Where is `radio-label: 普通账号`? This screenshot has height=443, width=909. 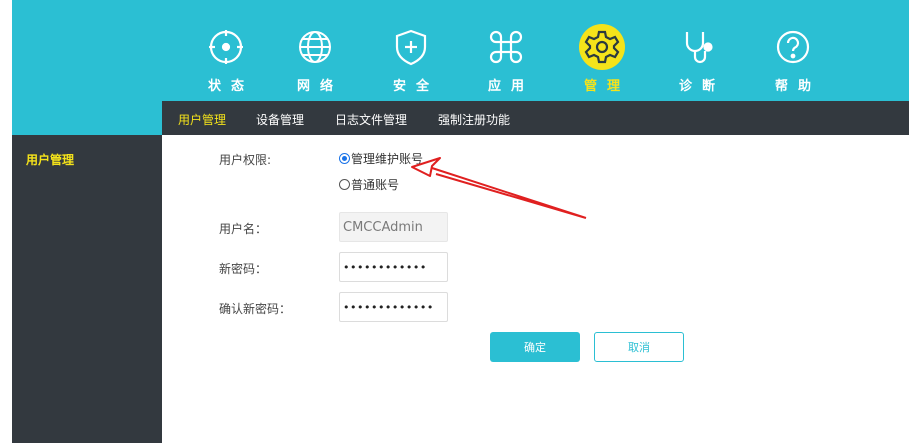 radio-label: 普通账号 is located at coordinates (375, 185).